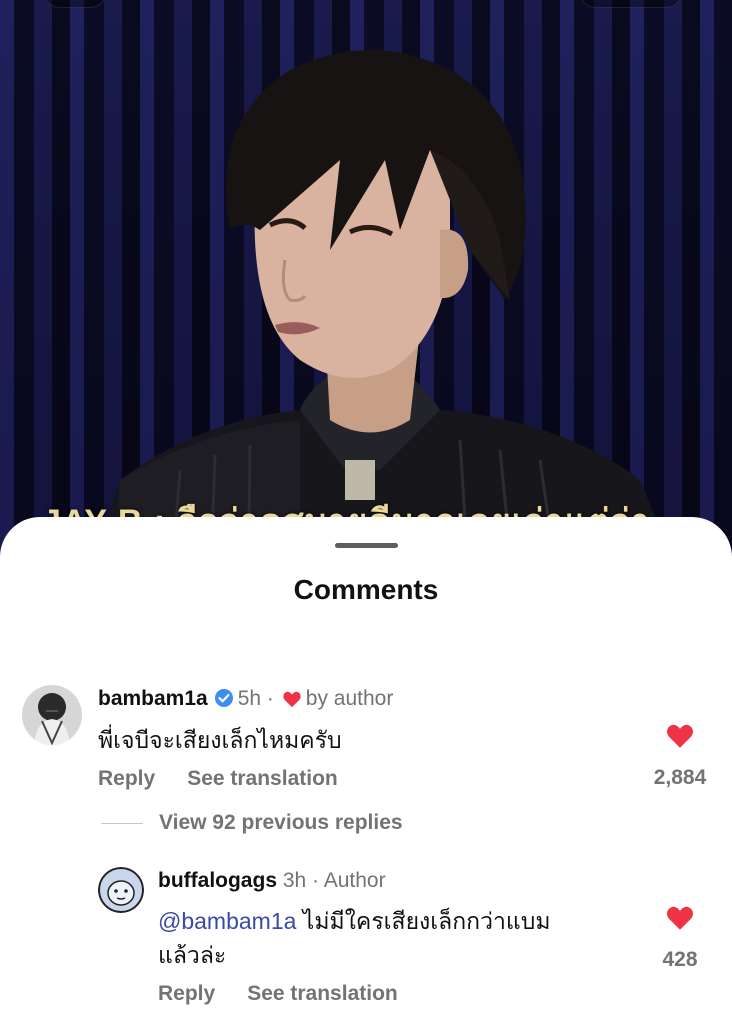 Image resolution: width=732 pixels, height=1024 pixels. I want to click on reply-button: Reply, so click(186, 993).